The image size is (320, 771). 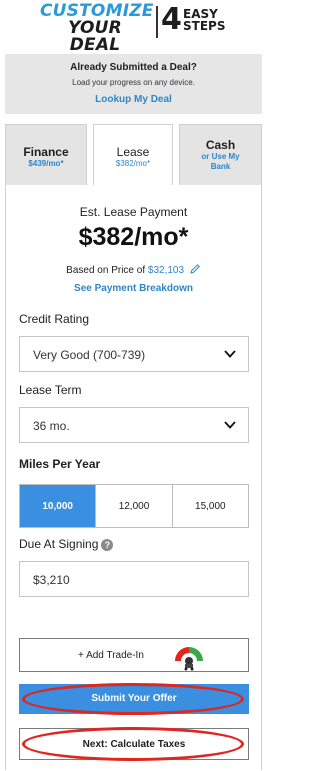 I want to click on submit-offer-button: Submit Your Offer, so click(x=134, y=699).